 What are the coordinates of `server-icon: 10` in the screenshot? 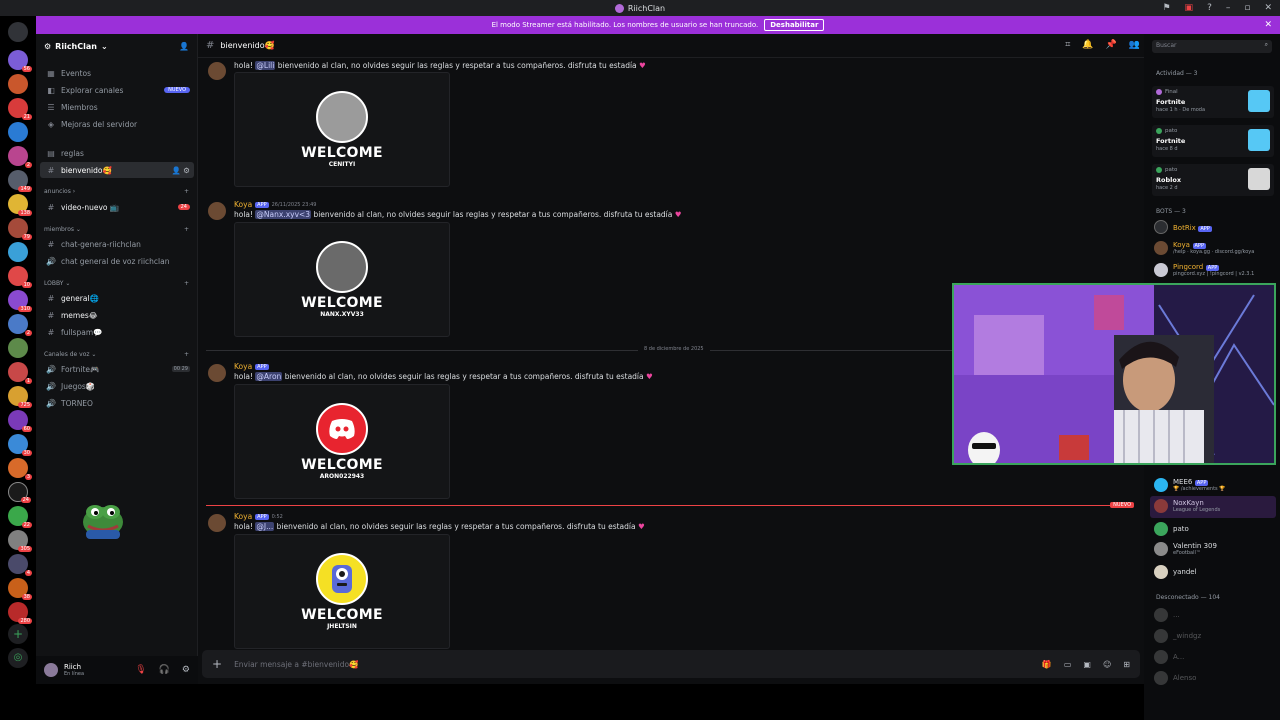 It's located at (20, 277).